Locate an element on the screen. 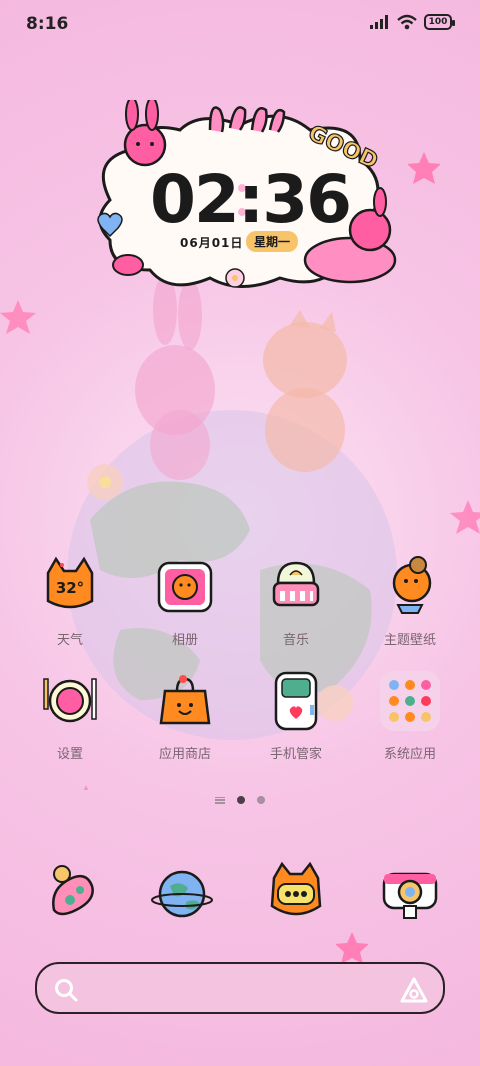 Image resolution: width=480 pixels, height=1066 pixels. clock-widget: GOOD 02:36 06月01日 星期一 is located at coordinates (240, 200).